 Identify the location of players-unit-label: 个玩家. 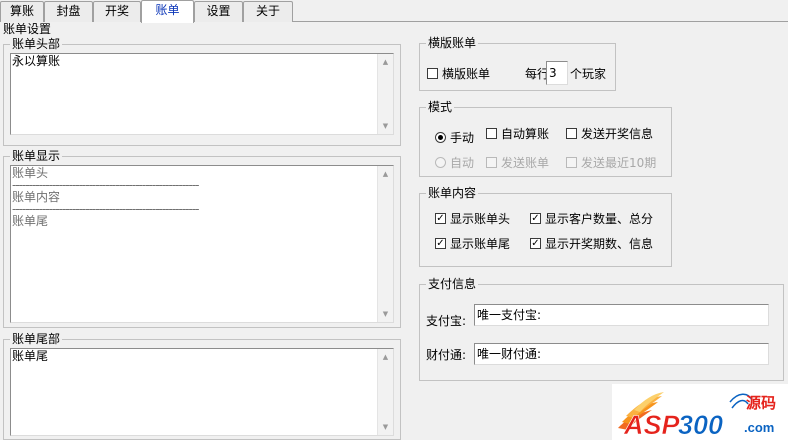
(588, 74).